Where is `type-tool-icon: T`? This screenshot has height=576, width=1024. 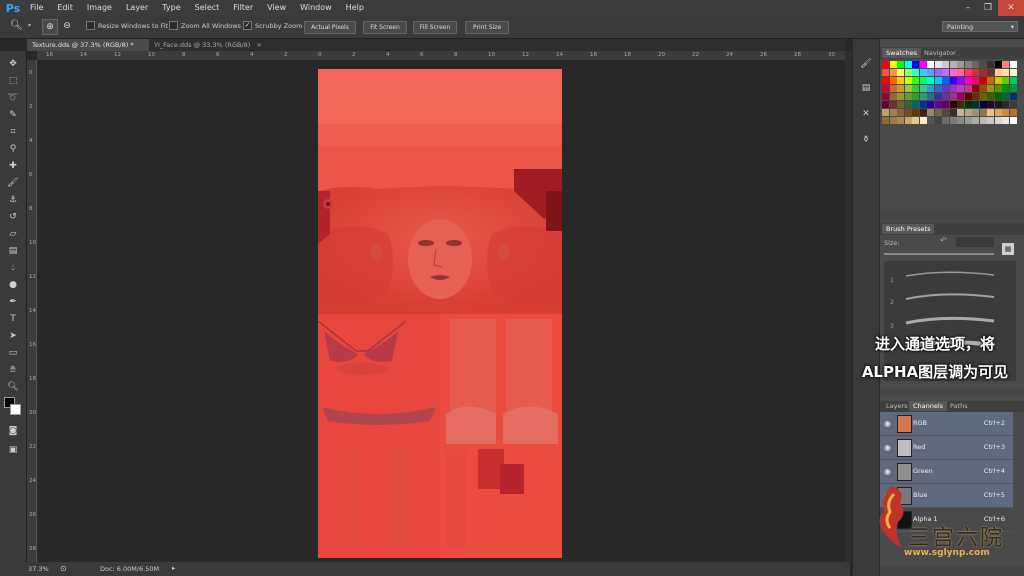 type-tool-icon: T is located at coordinates (13, 319).